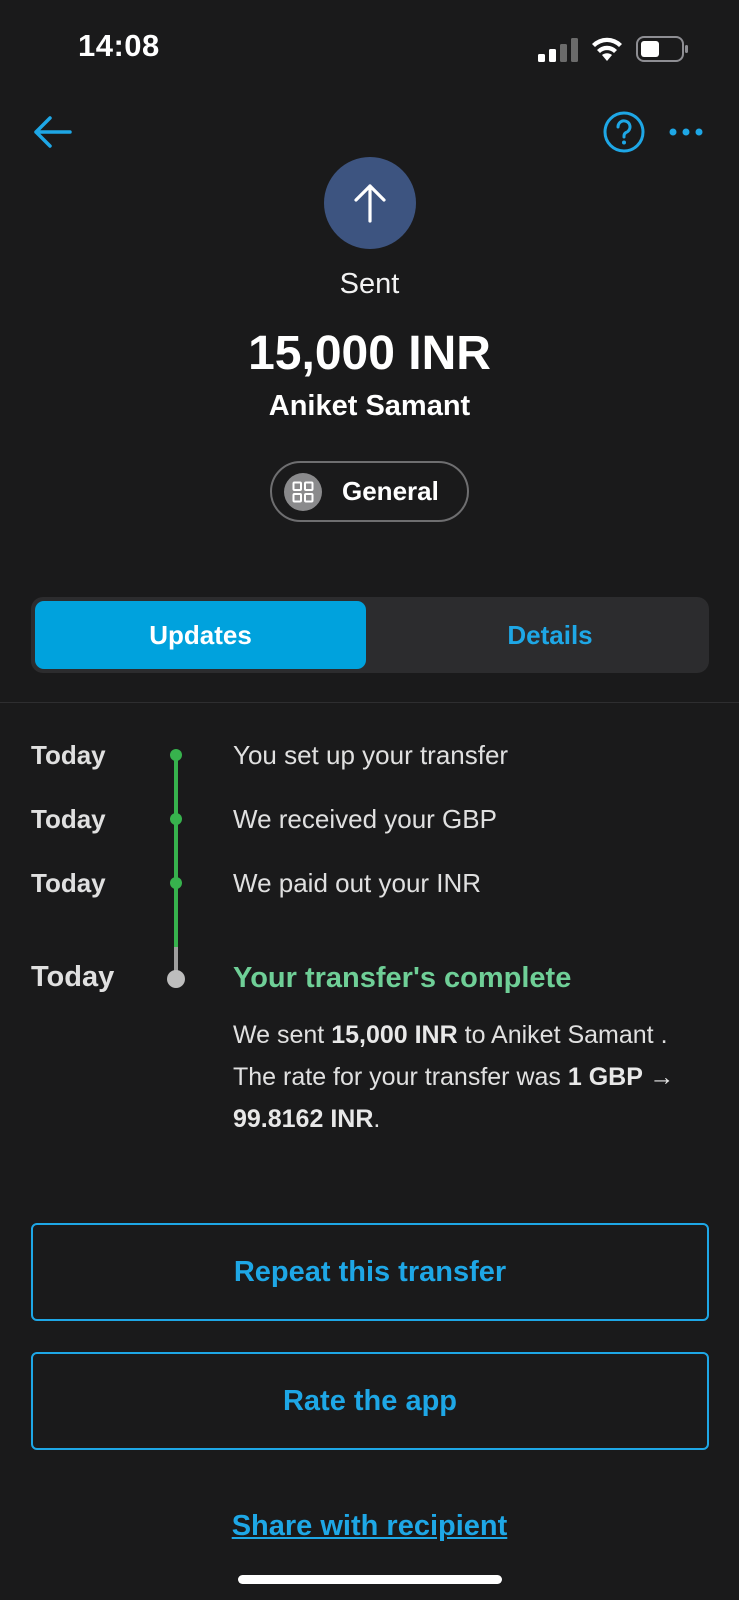  I want to click on more-options-button, so click(687, 132).